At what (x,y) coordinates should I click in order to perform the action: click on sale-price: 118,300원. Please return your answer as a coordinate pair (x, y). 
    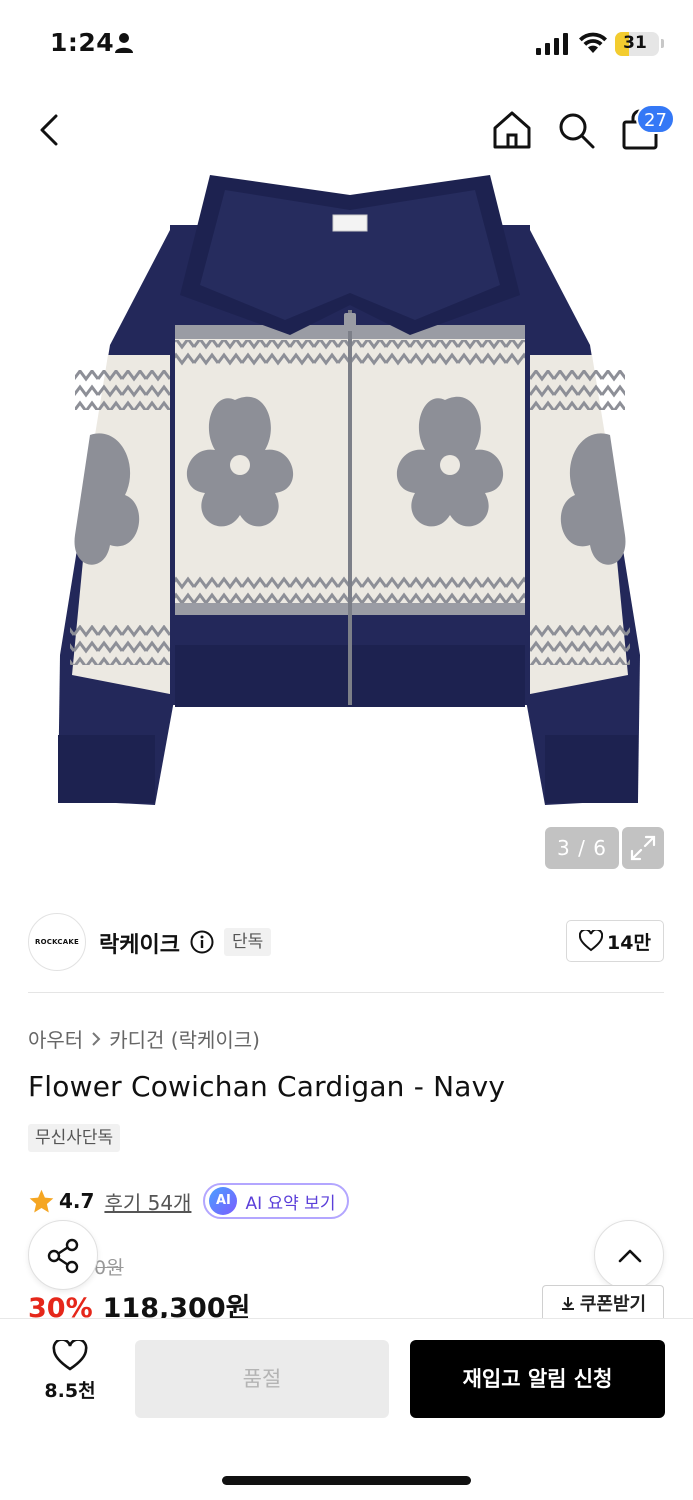
    Looking at the image, I should click on (176, 1306).